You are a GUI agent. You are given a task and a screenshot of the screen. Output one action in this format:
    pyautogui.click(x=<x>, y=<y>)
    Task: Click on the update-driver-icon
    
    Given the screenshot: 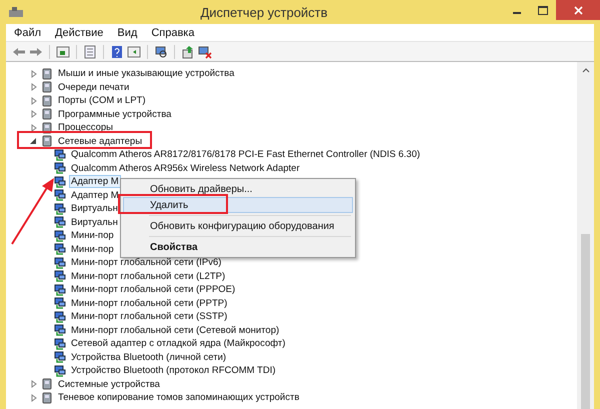 What is the action you would take?
    pyautogui.click(x=188, y=51)
    